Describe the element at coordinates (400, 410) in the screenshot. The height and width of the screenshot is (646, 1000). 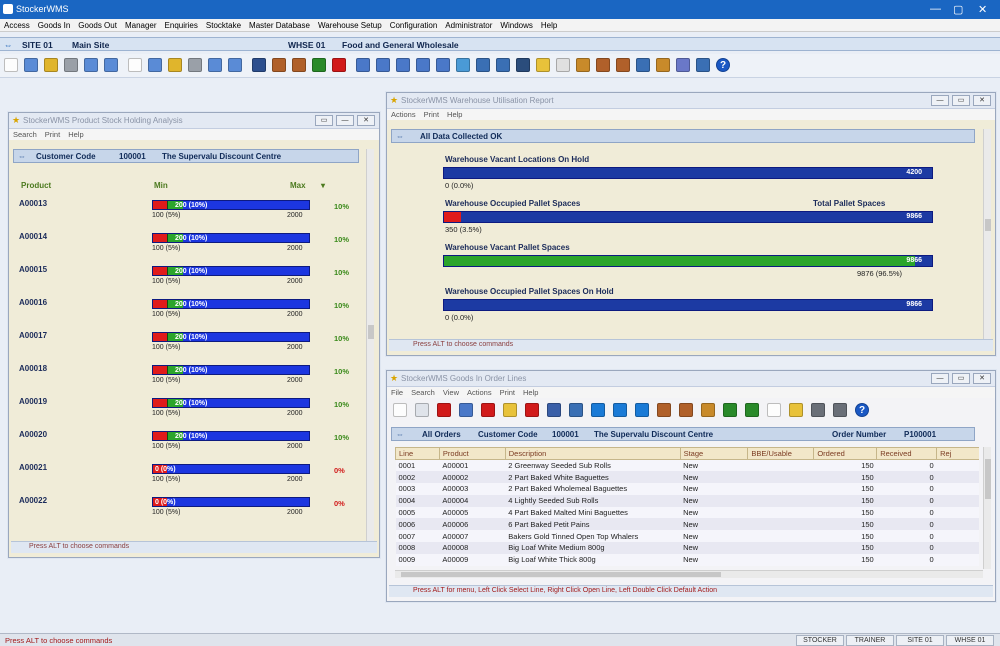
I see `new-line-icon` at that location.